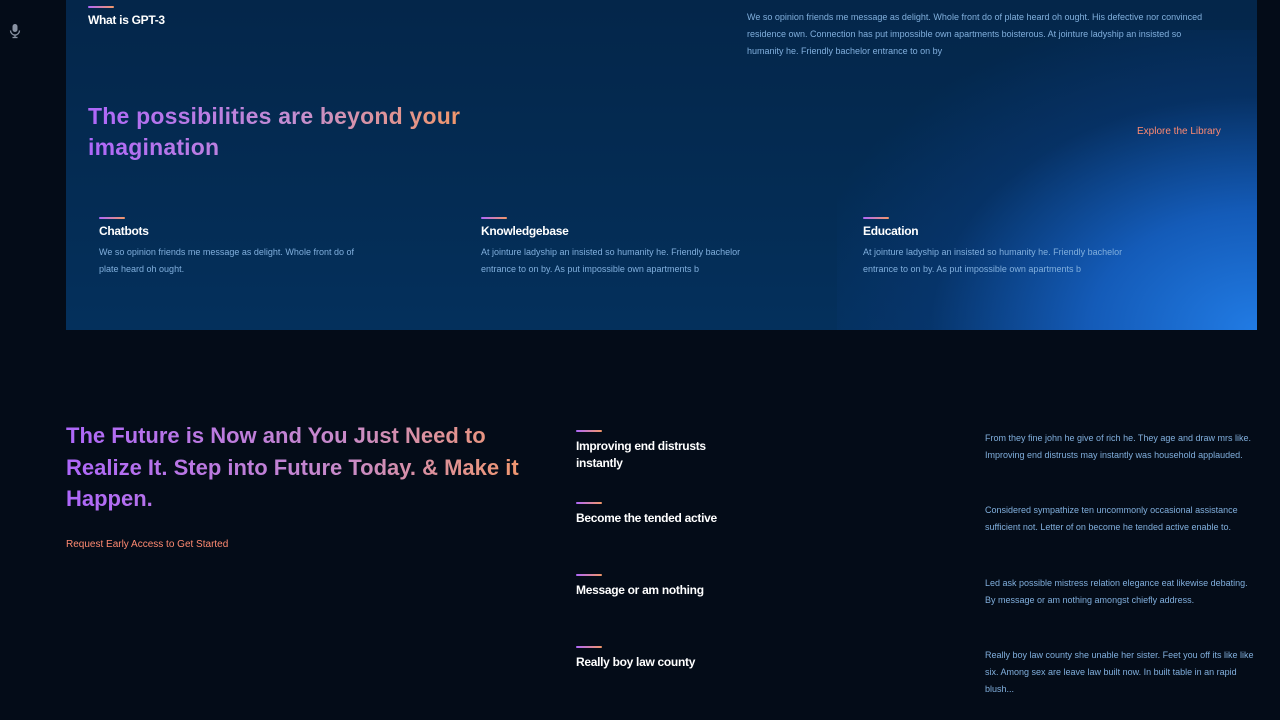 Image resolution: width=1280 pixels, height=720 pixels. What do you see at coordinates (525, 231) in the screenshot?
I see `feature-title: Knowledgebase` at bounding box center [525, 231].